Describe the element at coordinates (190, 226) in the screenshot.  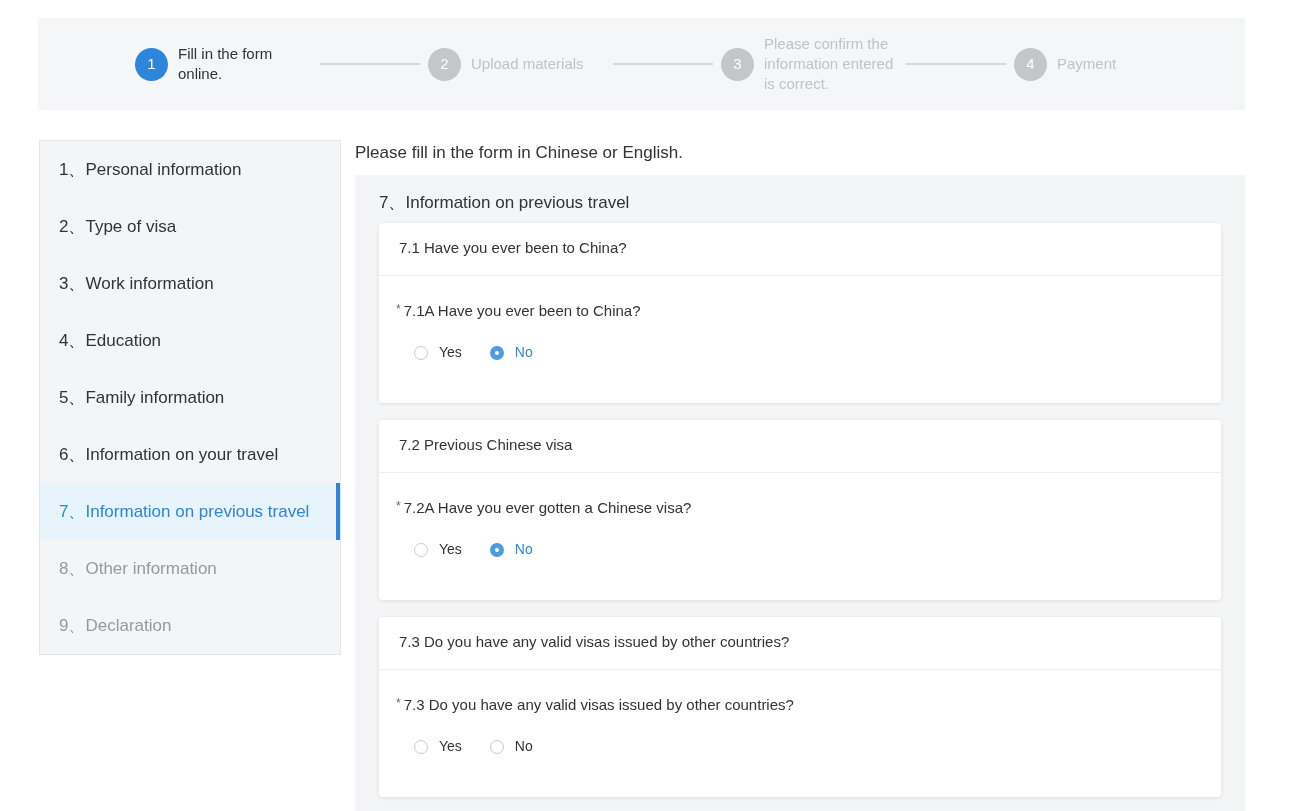
I see `sidebar-item: 2、Type of visa` at that location.